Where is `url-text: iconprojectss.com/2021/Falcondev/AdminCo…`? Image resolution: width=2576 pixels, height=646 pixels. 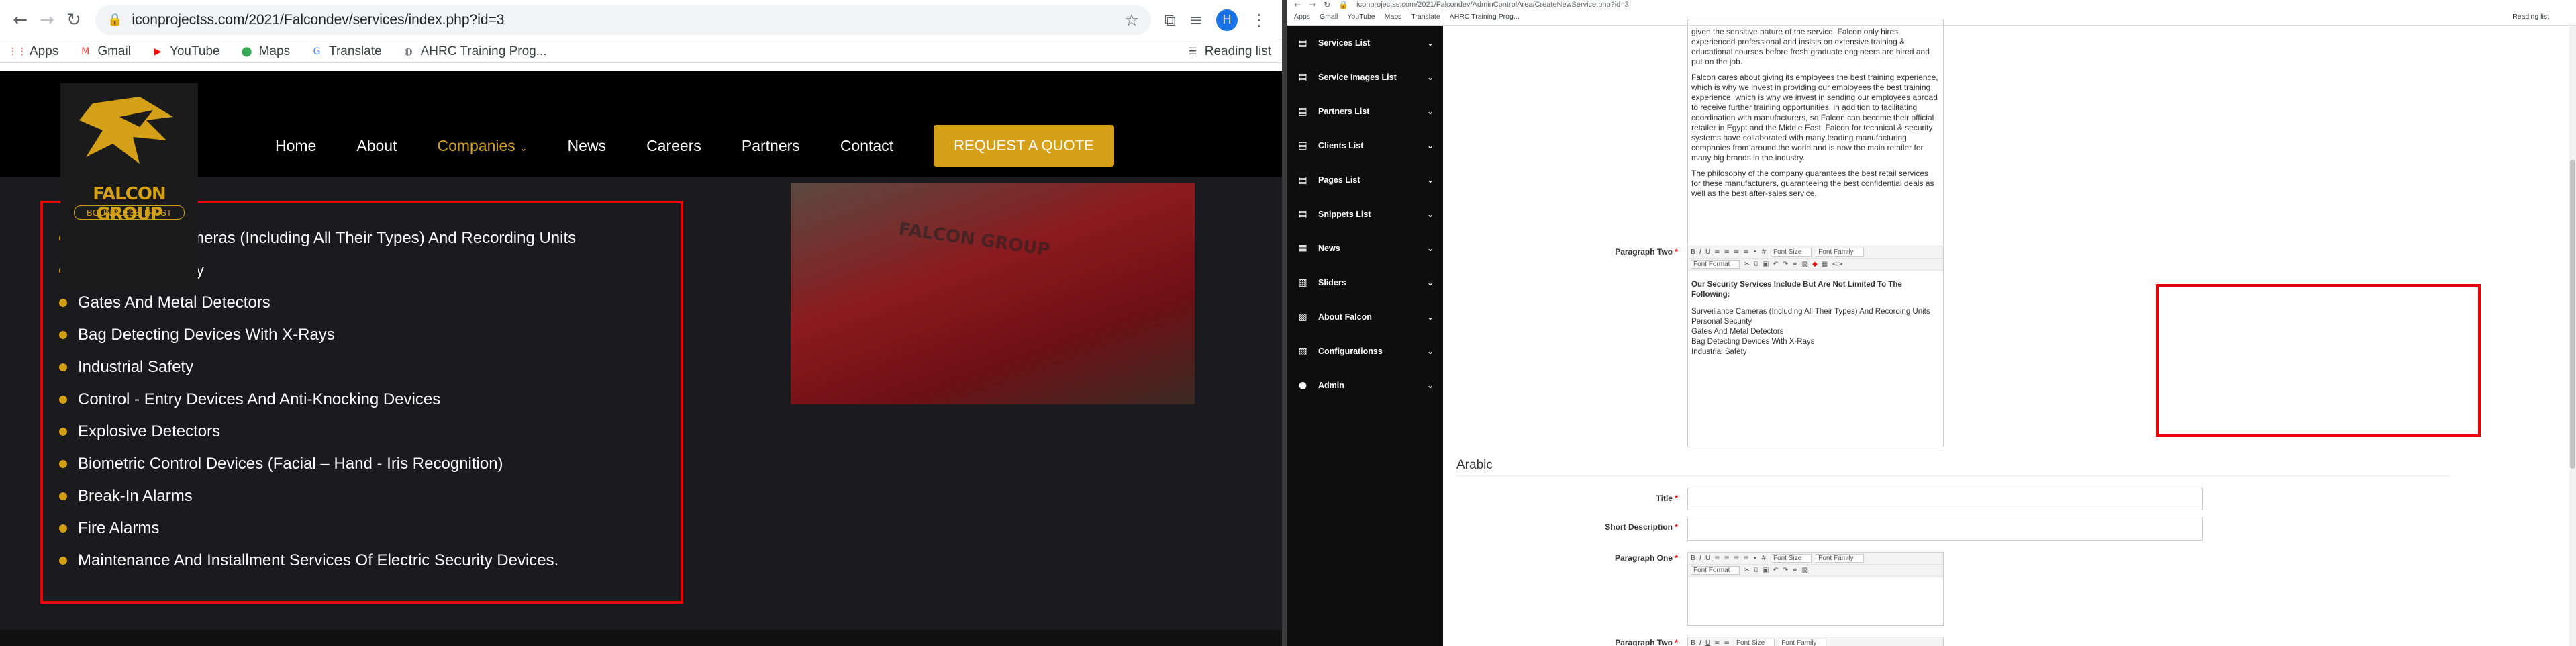 url-text: iconprojectss.com/2021/Falcondev/AdminCo… is located at coordinates (1492, 5).